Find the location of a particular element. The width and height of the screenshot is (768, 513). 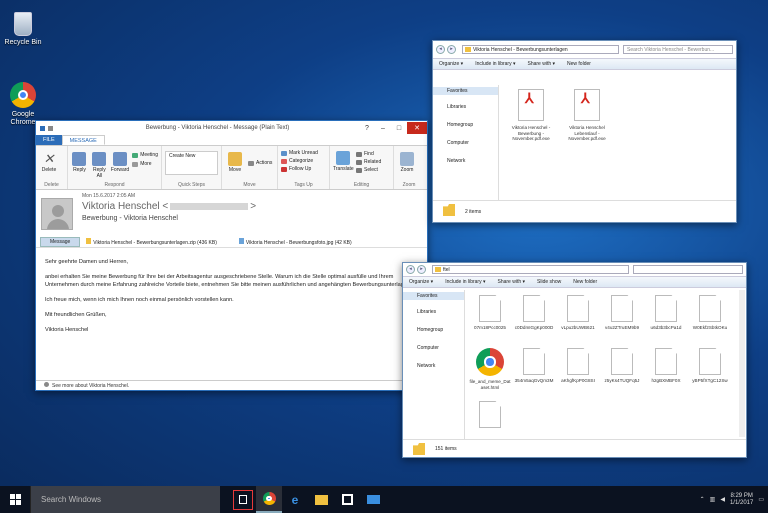

chrome-html-icon is located at coordinates (490, 362).